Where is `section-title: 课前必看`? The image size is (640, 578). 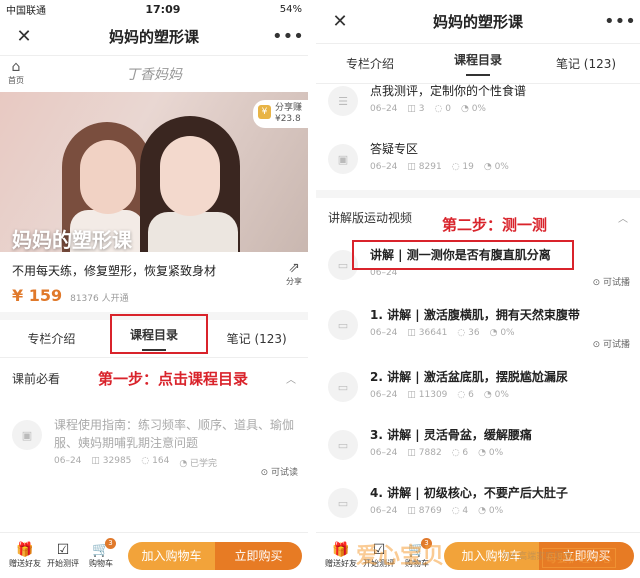 section-title: 课前必看 is located at coordinates (36, 378).